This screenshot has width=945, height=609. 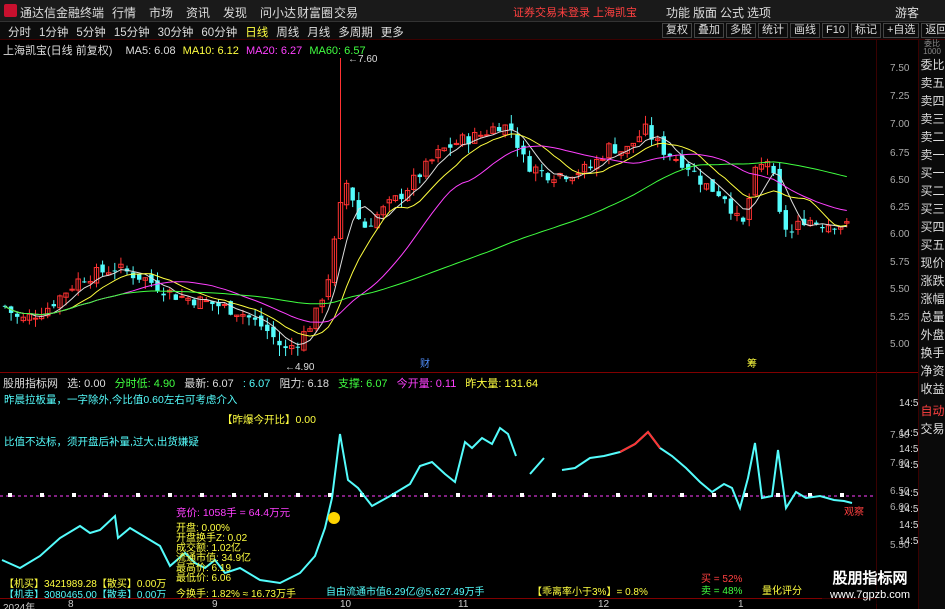 I want to click on quote-row-label: 涨跌, so click(x=932, y=281).